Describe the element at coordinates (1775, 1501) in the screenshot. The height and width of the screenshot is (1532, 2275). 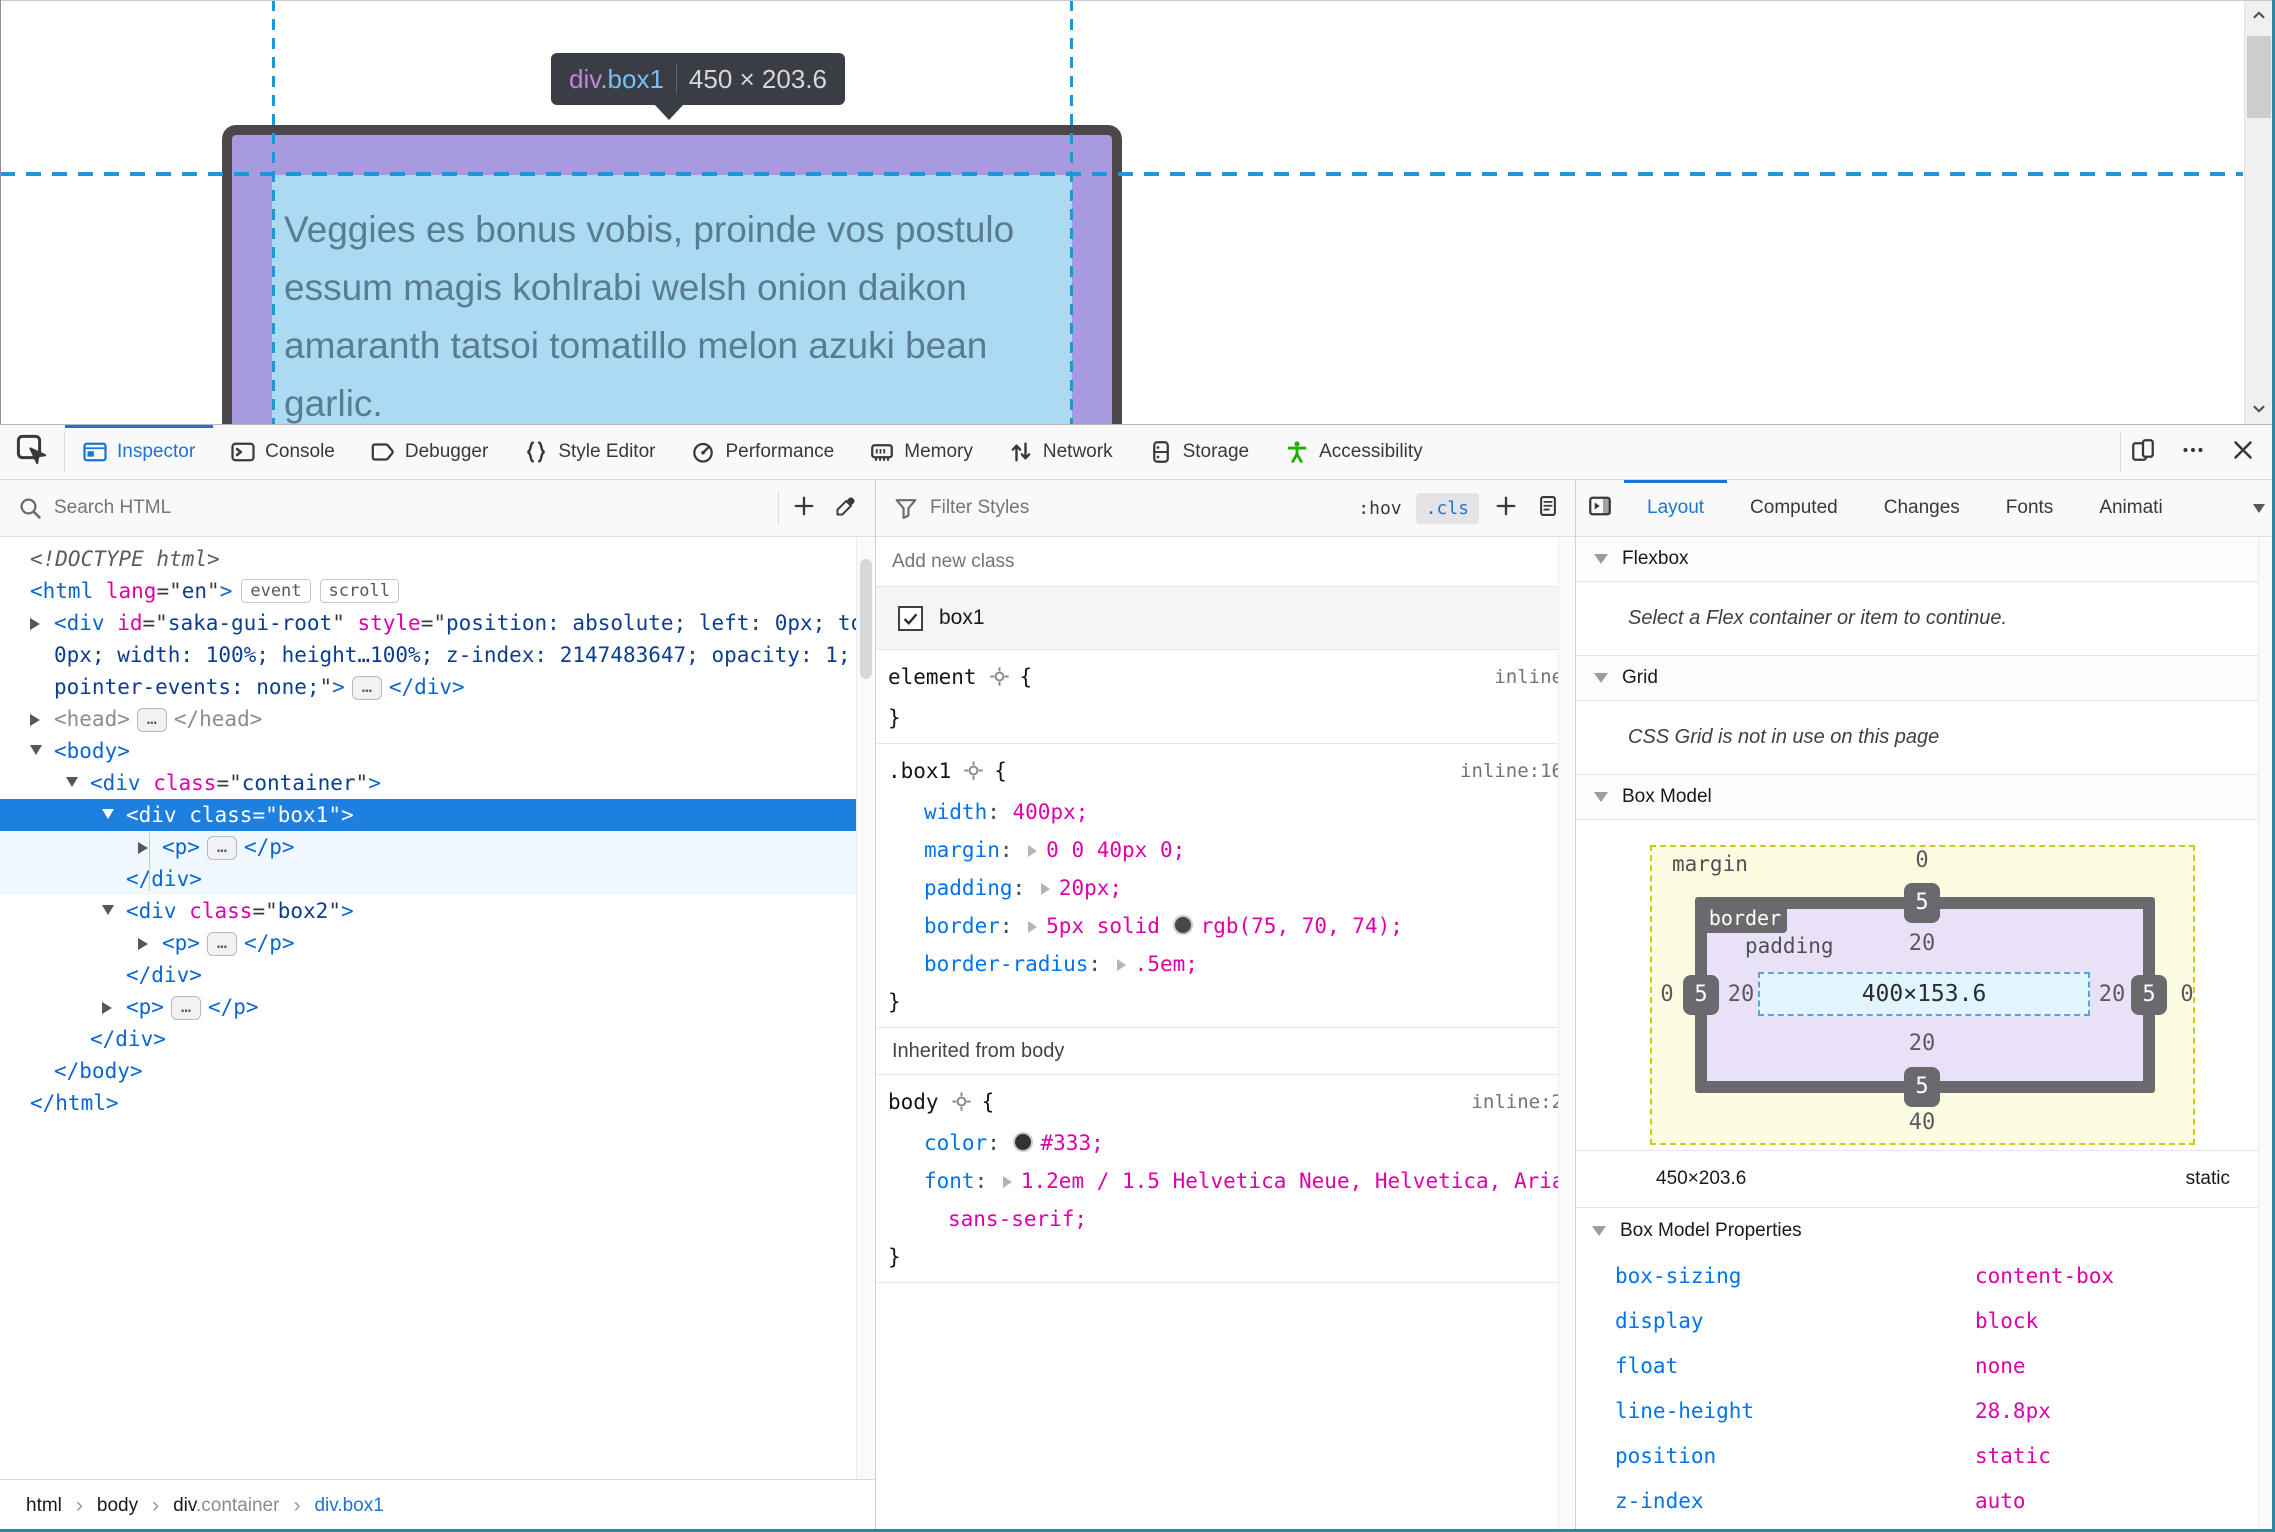
I see `property-name: z-index` at that location.